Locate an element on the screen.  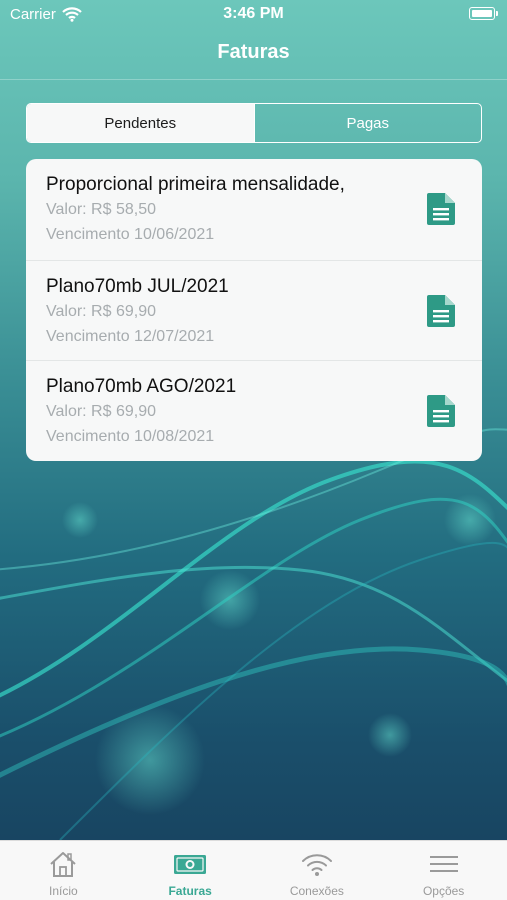
tab-faturas: Faturas is located at coordinates (190, 870).